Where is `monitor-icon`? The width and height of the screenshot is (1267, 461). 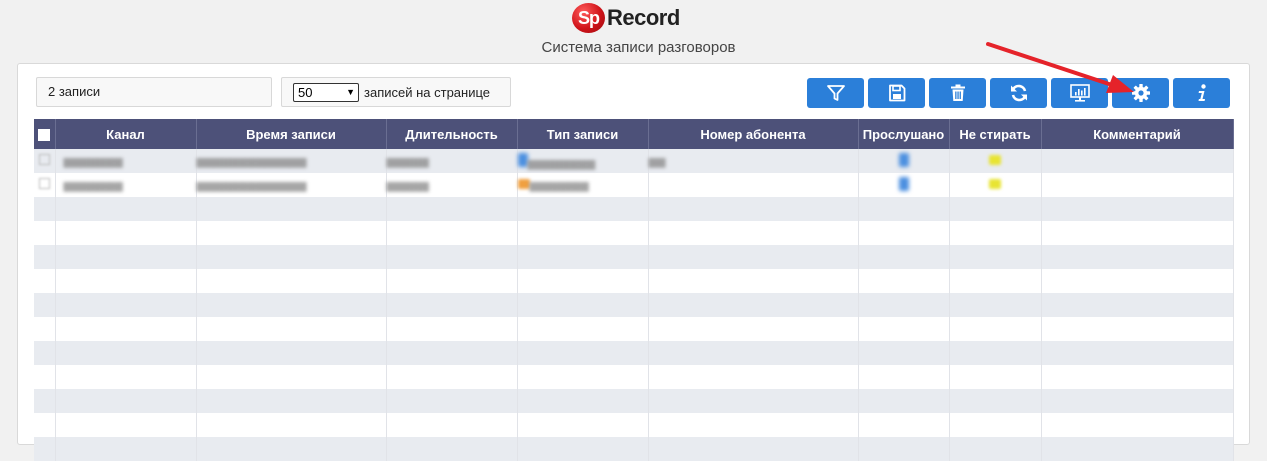 monitor-icon is located at coordinates (1079, 93).